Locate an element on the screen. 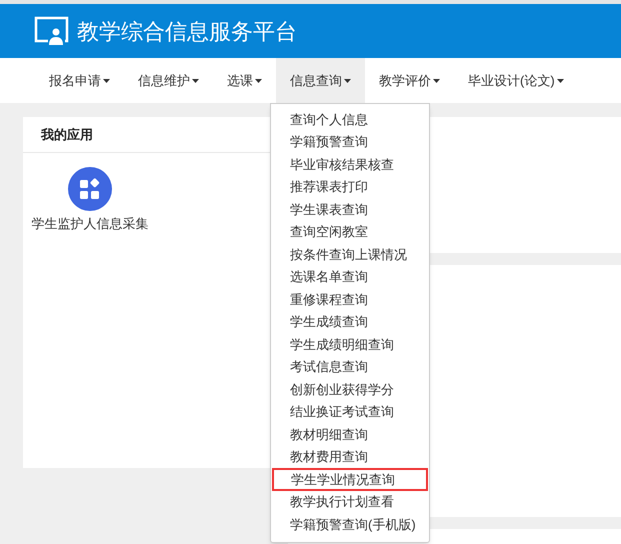 The image size is (621, 544). dropdown-item: 查询空闲教室 is located at coordinates (350, 231).